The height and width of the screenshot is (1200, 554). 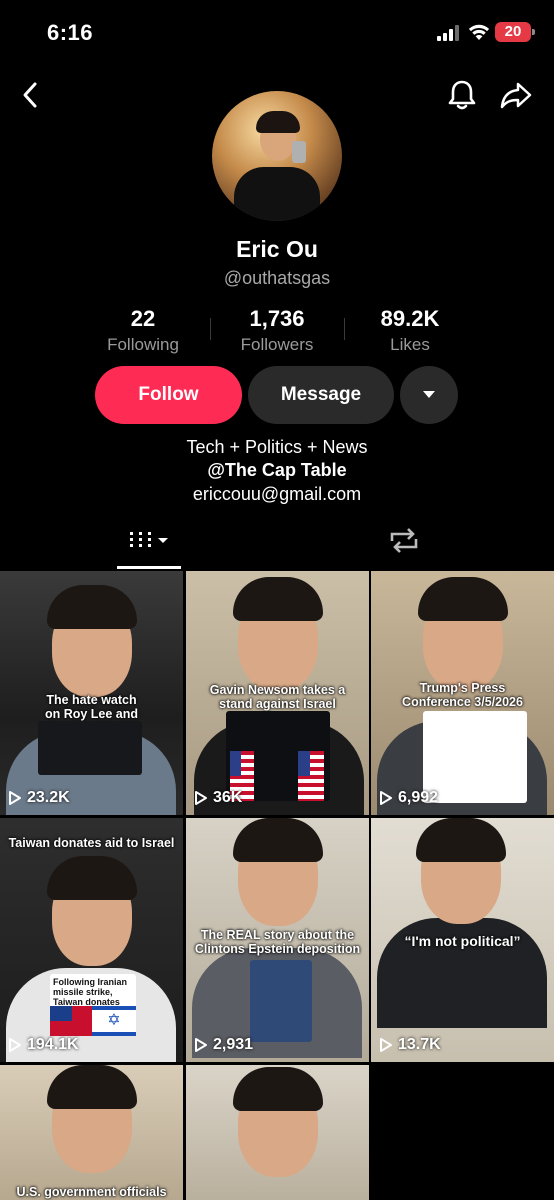 What do you see at coordinates (31, 95) in the screenshot?
I see `chevron-left-icon` at bounding box center [31, 95].